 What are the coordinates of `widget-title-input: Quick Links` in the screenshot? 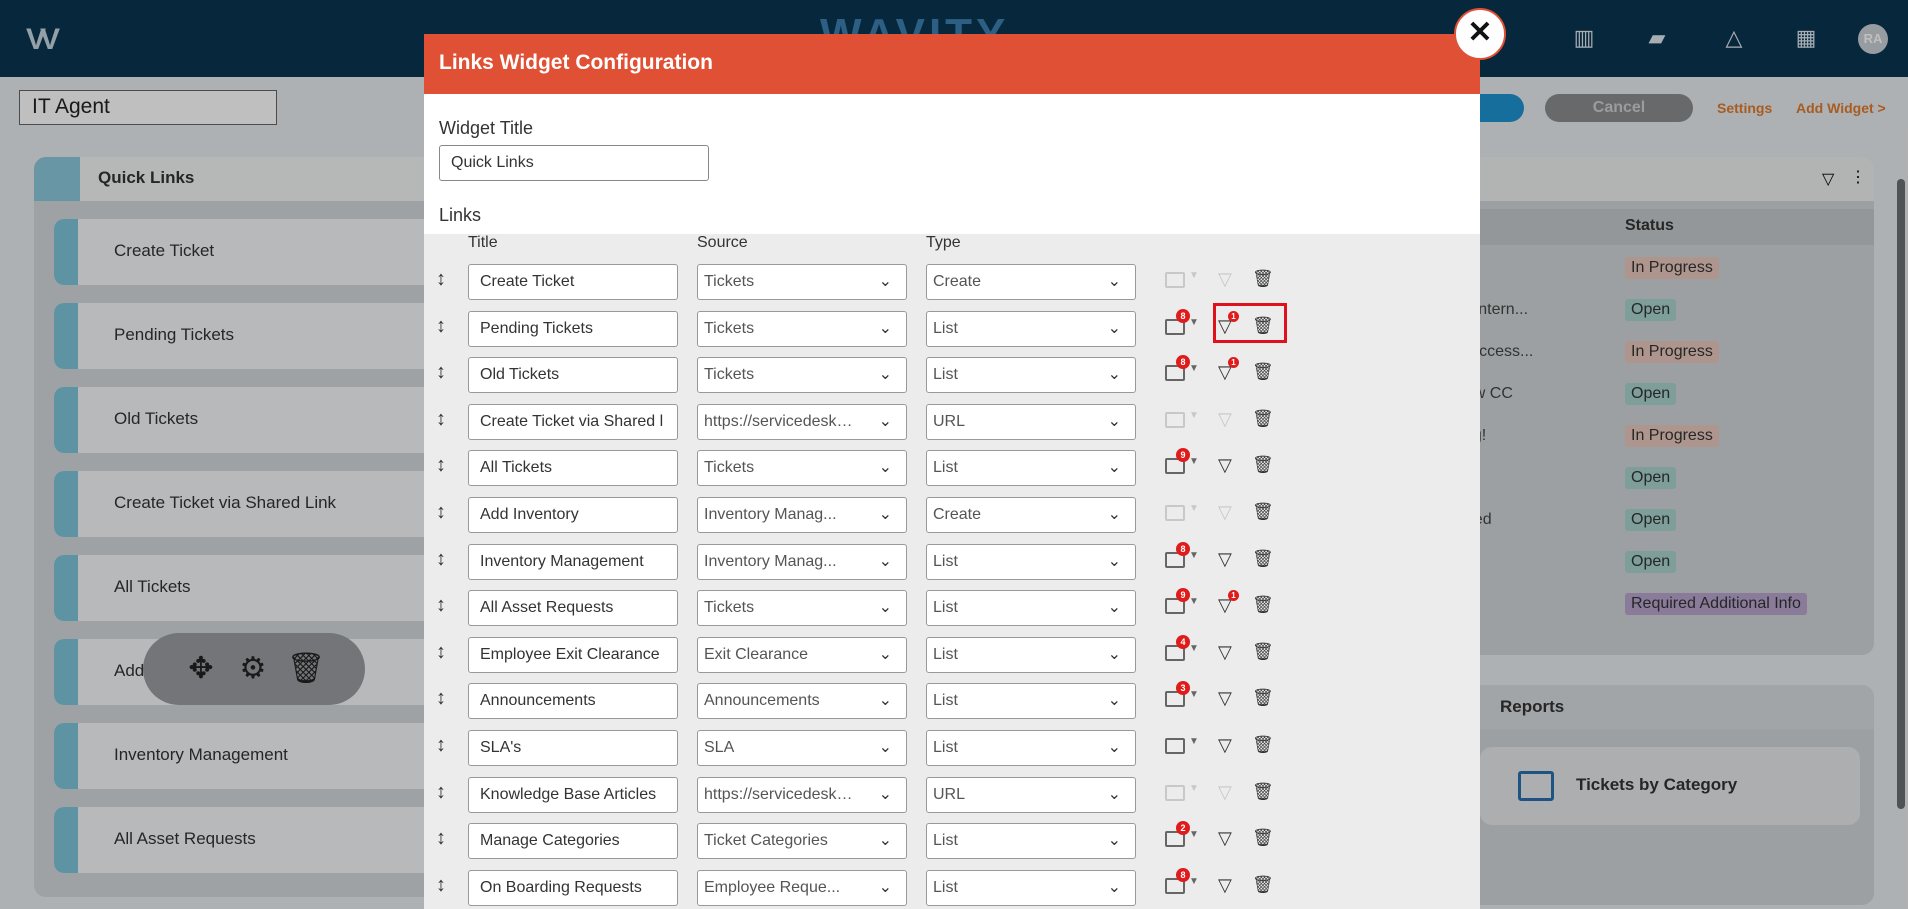 It's located at (574, 163).